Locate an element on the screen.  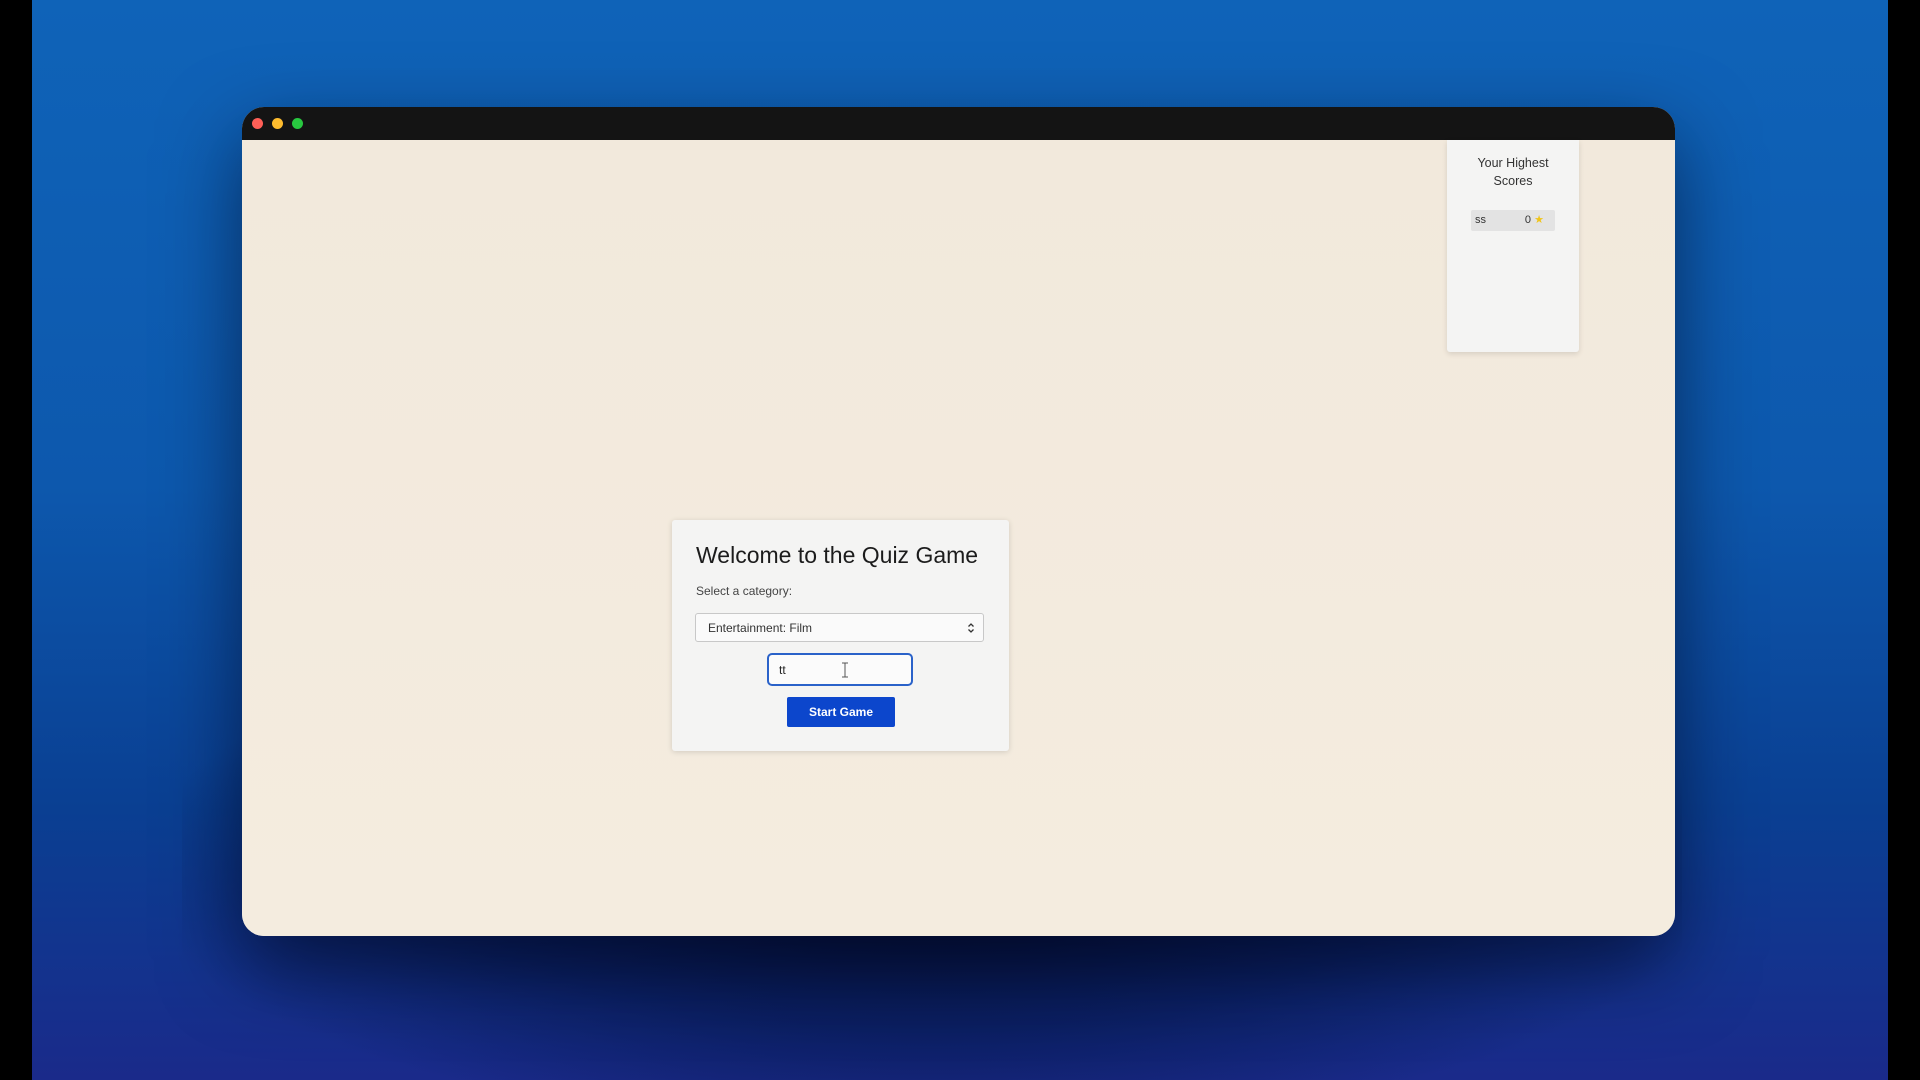
category-label: Select a category: is located at coordinates (744, 591).